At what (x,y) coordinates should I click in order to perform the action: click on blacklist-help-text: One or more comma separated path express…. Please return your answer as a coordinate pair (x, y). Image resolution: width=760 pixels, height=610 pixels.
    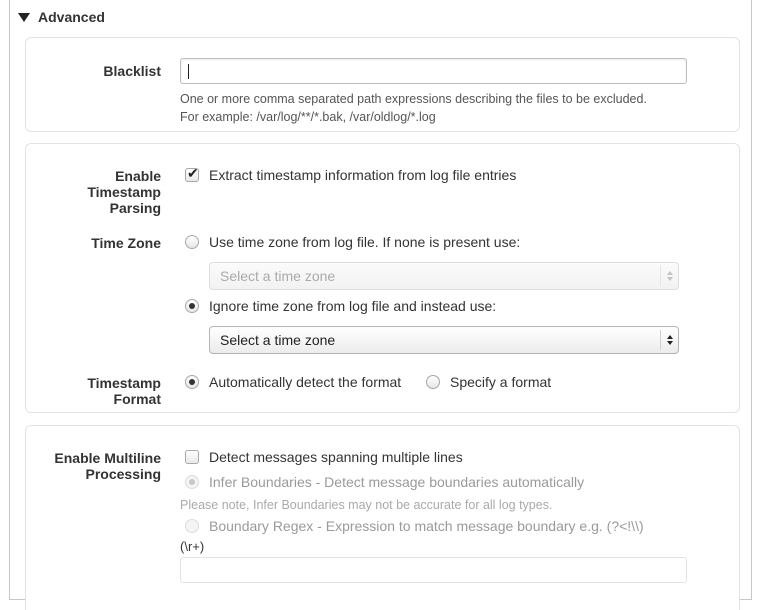
    Looking at the image, I should click on (413, 99).